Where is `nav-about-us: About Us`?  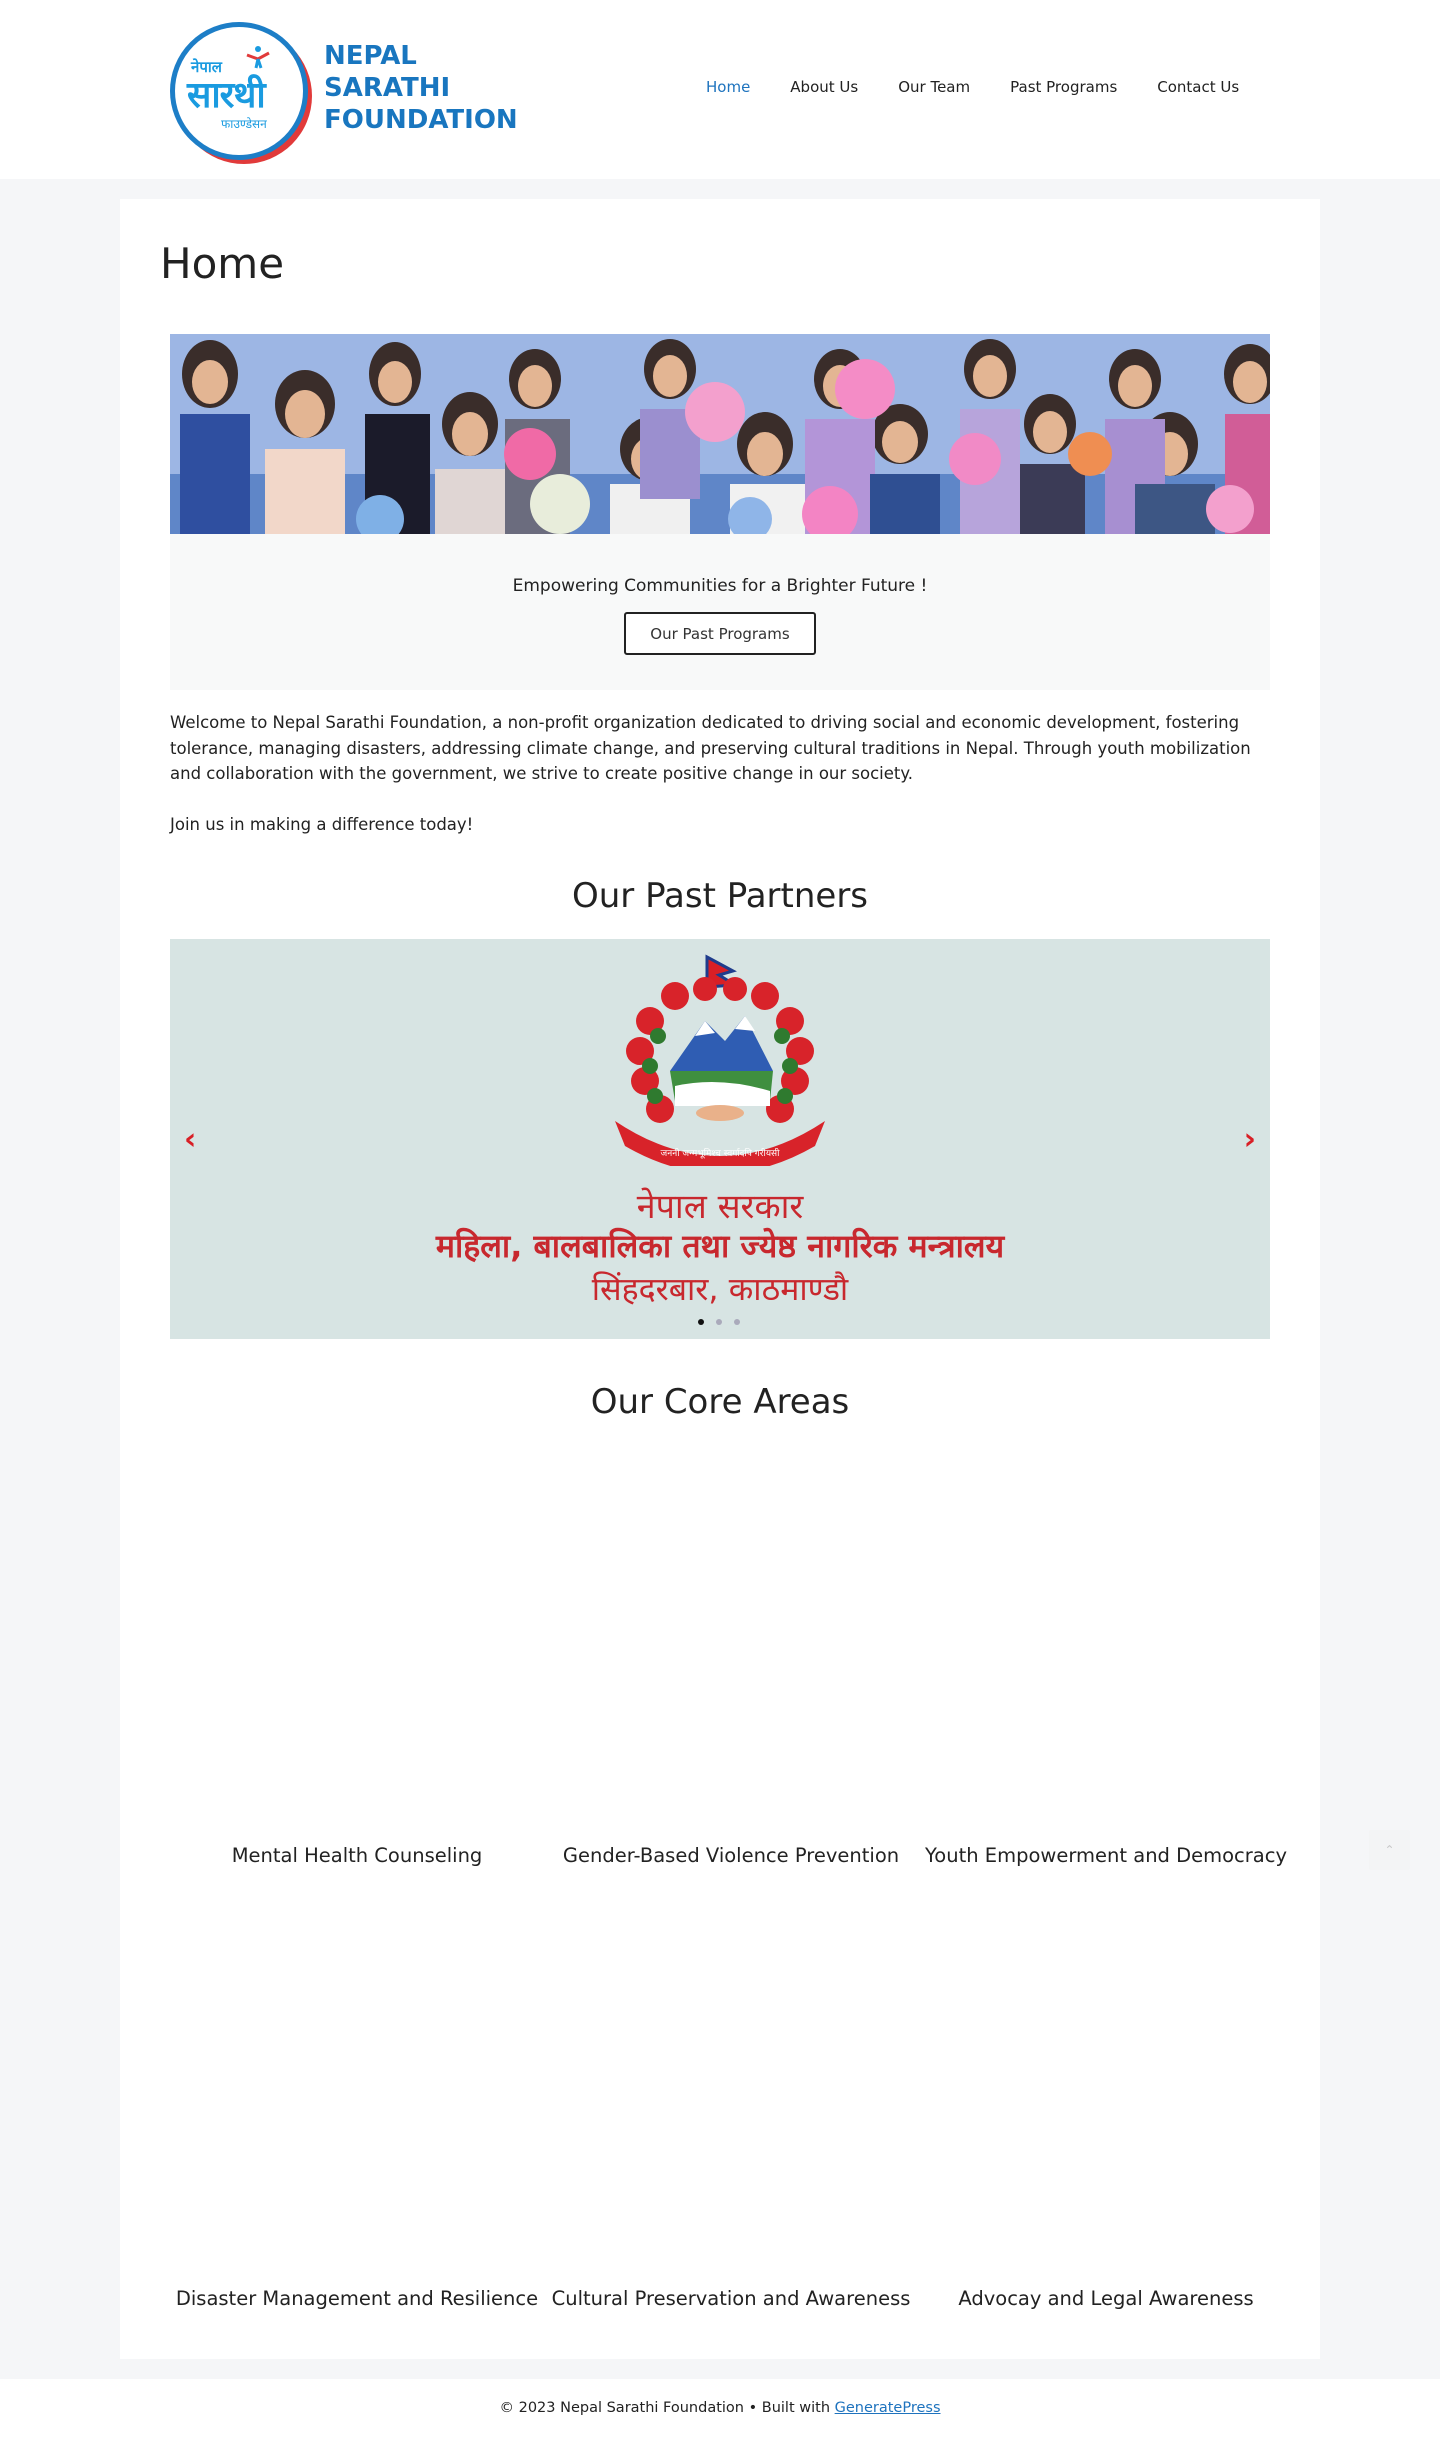 nav-about-us: About Us is located at coordinates (824, 87).